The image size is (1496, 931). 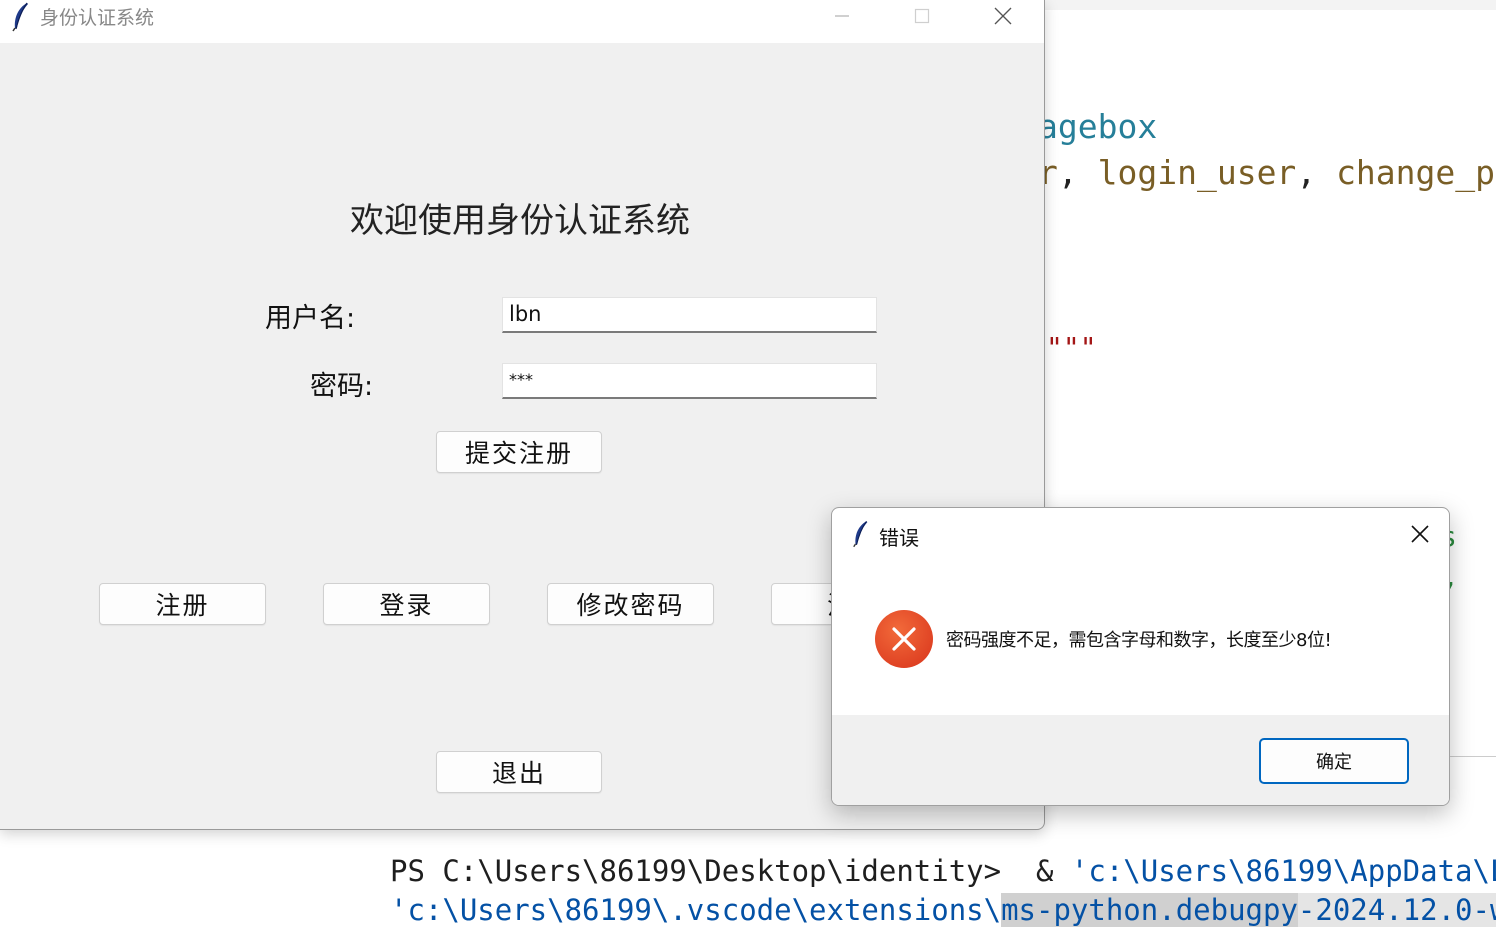 What do you see at coordinates (406, 604) in the screenshot?
I see `login-button: 登录` at bounding box center [406, 604].